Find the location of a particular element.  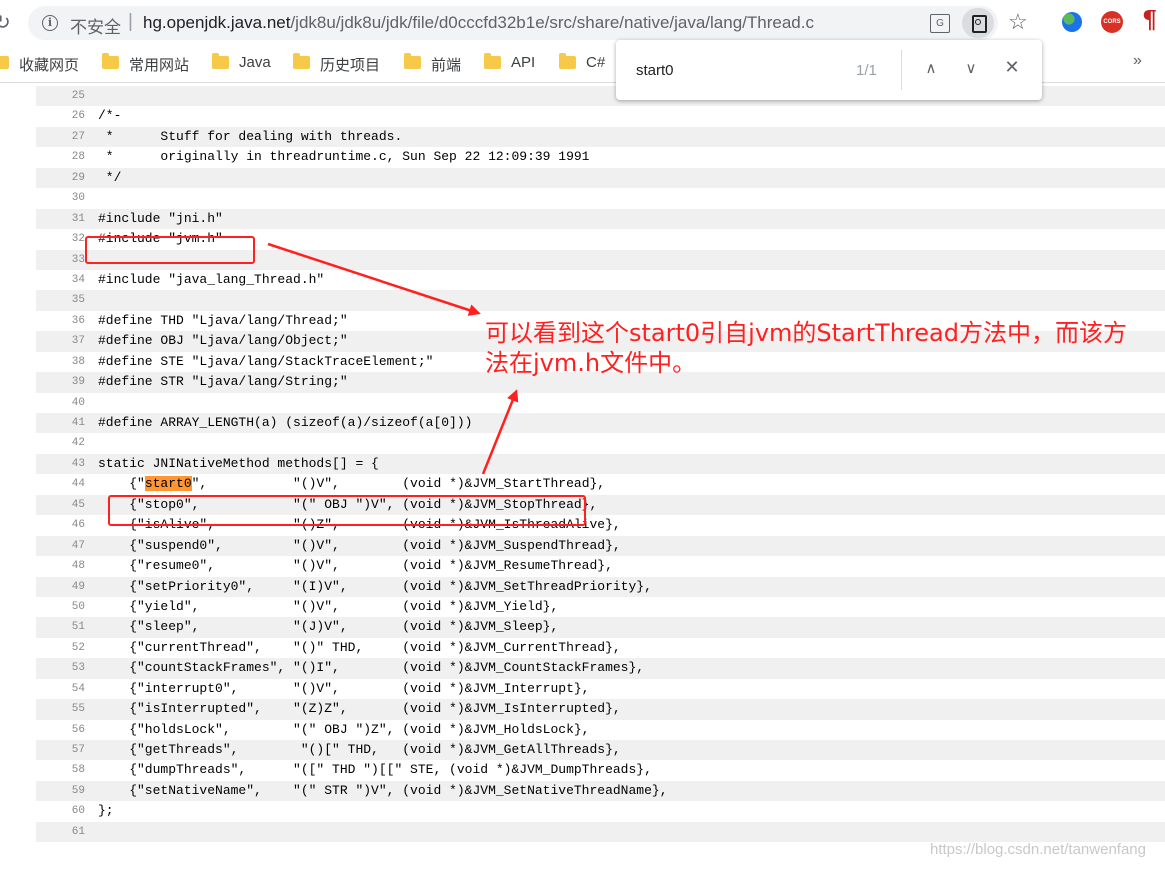

line-number: 61 is located at coordinates (60, 832).